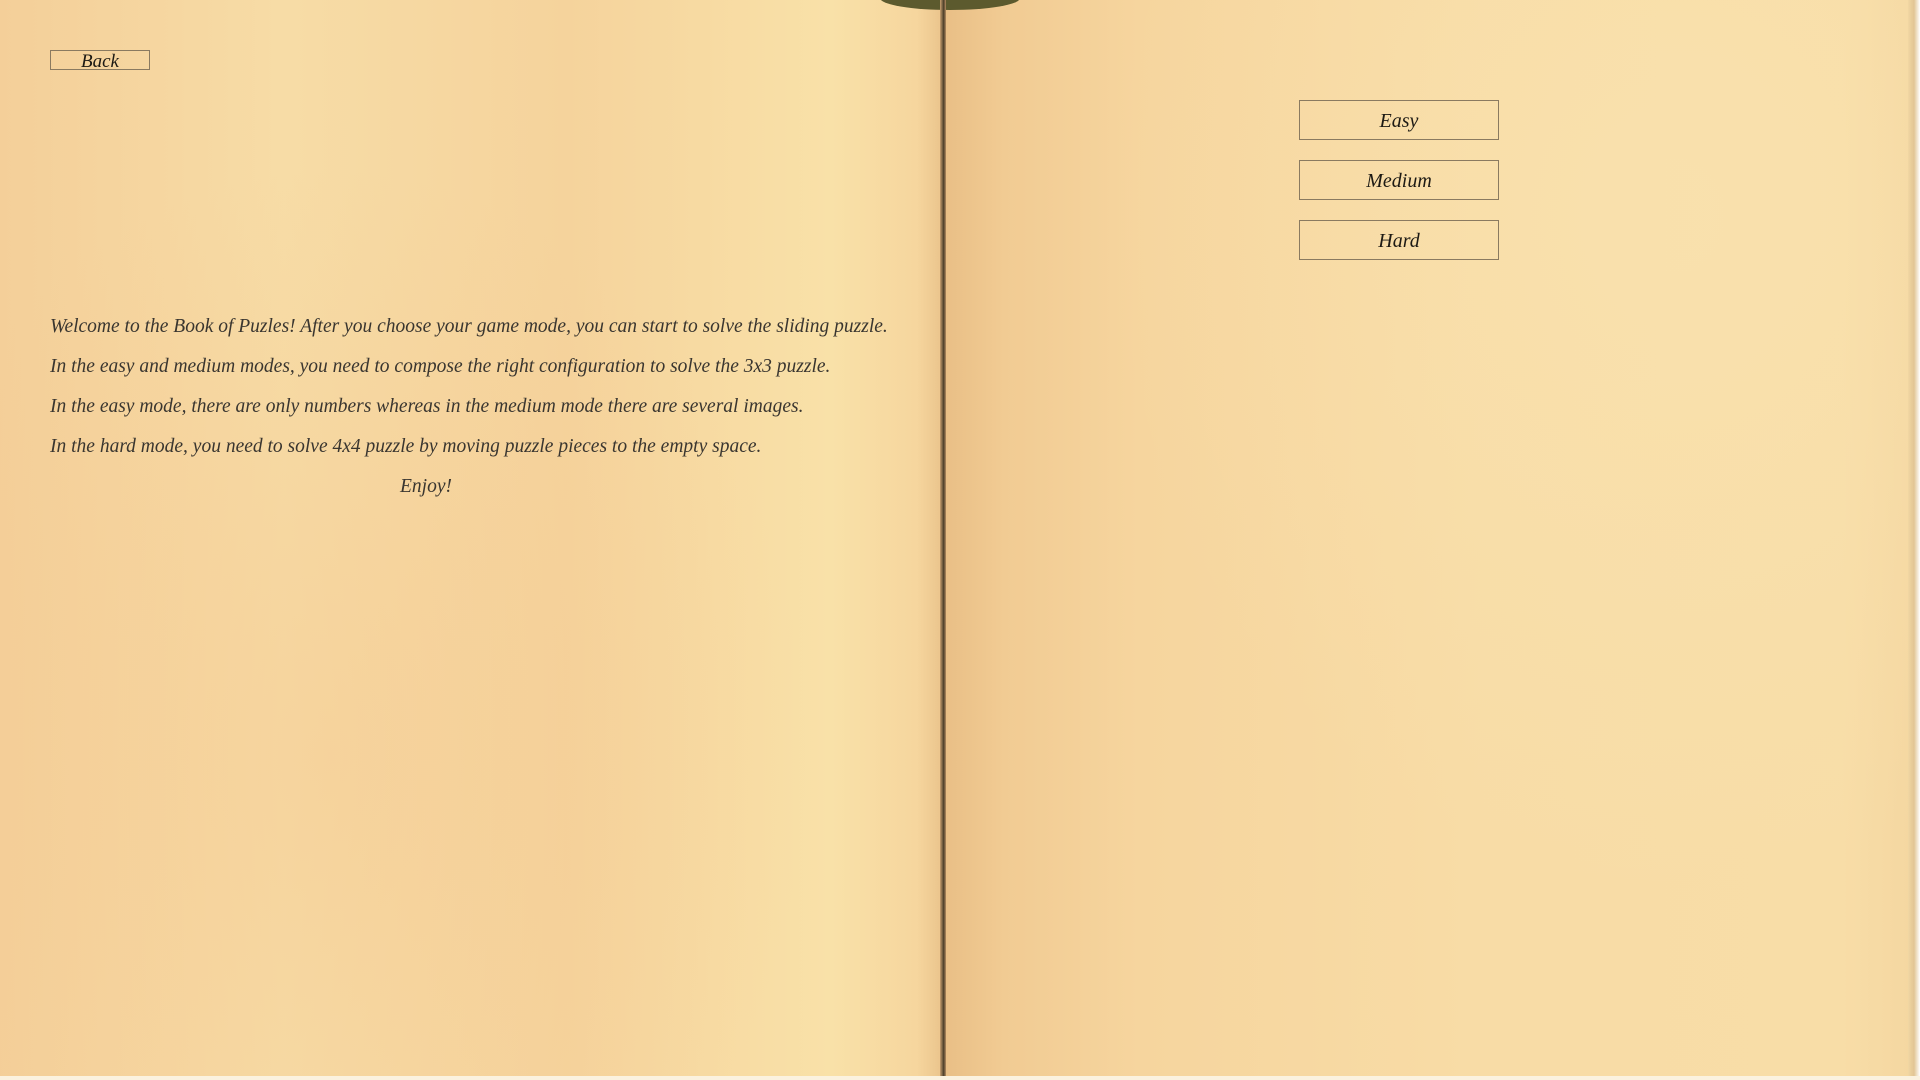  What do you see at coordinates (426, 486) in the screenshot?
I see `intro-closing: Enjoy!` at bounding box center [426, 486].